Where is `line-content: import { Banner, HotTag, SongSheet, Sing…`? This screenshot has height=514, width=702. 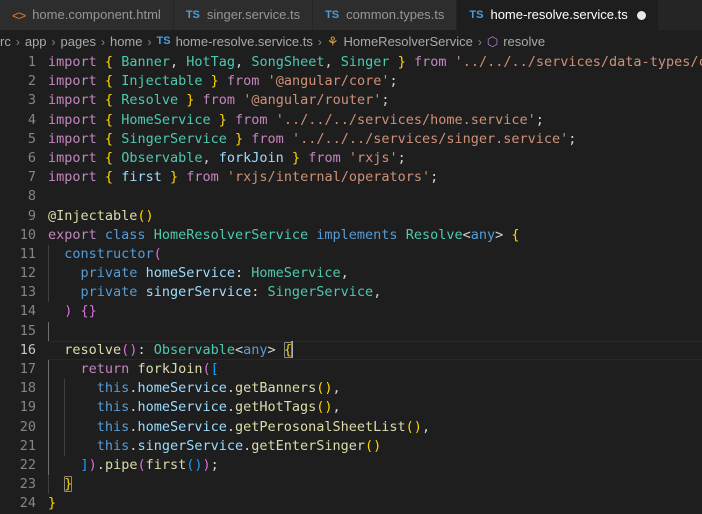
line-content: import { Banner, HotTag, SongSheet, Sing… is located at coordinates (369, 62).